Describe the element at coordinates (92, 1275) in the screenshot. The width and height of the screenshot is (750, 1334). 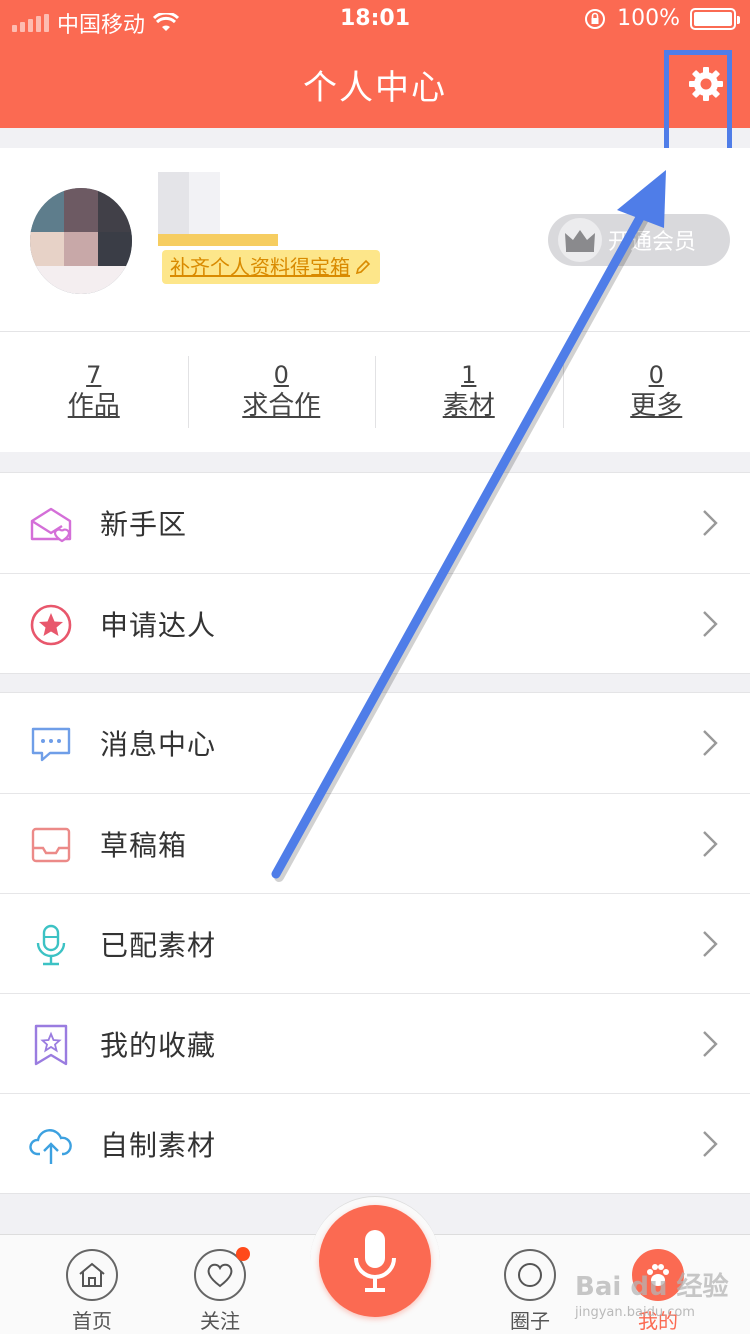
I see `home-icon` at that location.